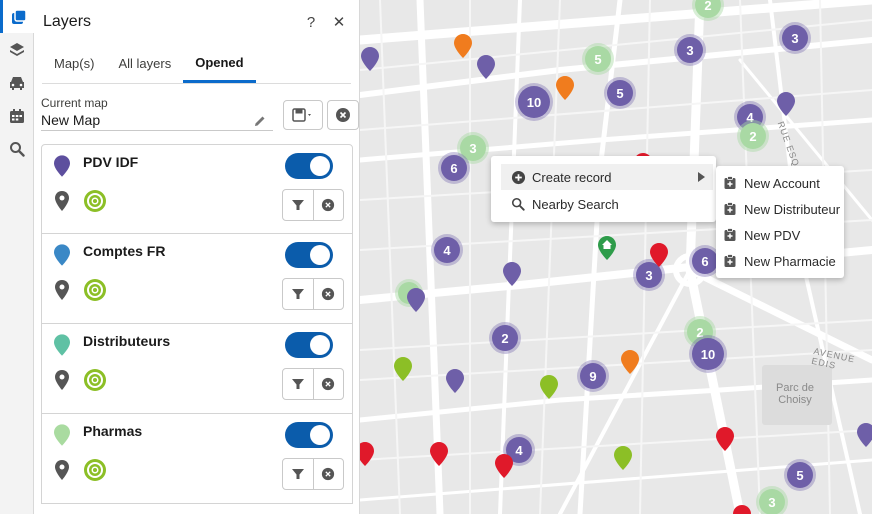  I want to click on layer-name: Pharmas, so click(113, 431).